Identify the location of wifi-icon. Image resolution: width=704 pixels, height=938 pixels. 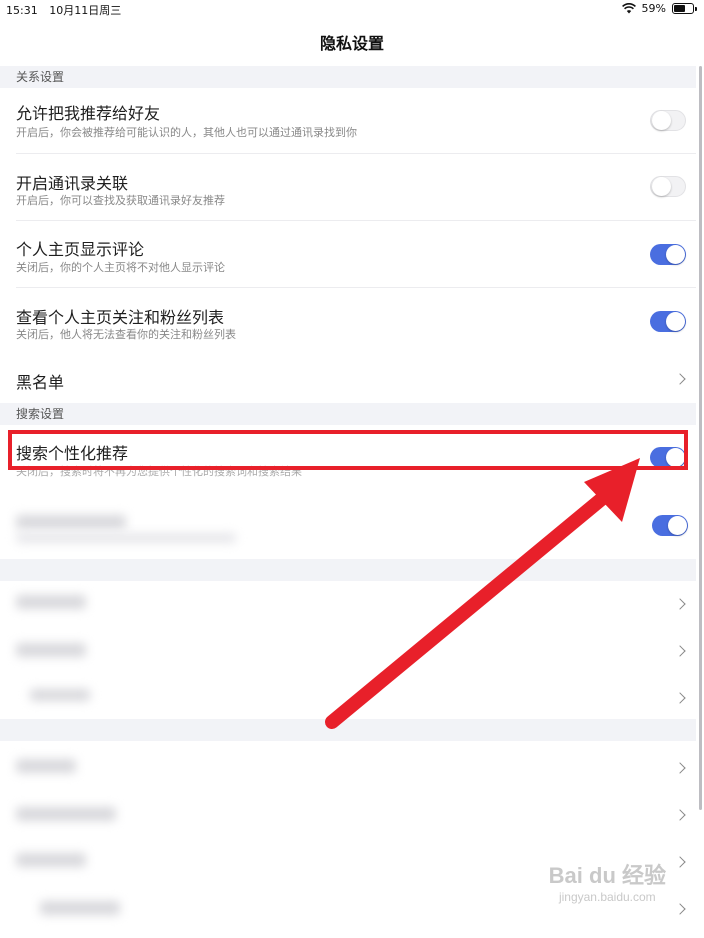
(628, 8).